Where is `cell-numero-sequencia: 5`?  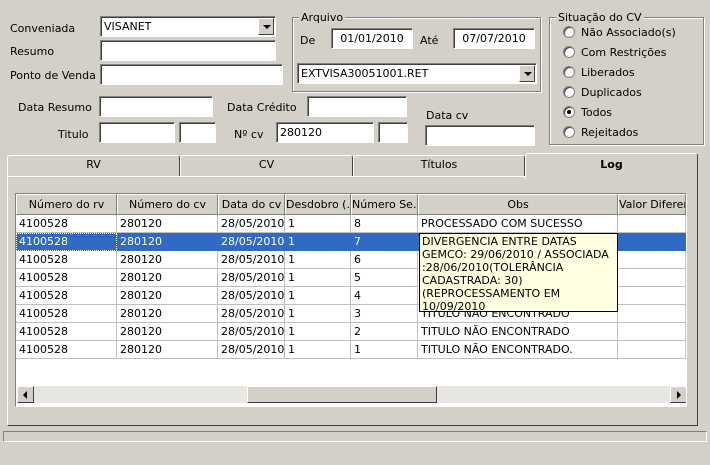
cell-numero-sequencia: 5 is located at coordinates (384, 278).